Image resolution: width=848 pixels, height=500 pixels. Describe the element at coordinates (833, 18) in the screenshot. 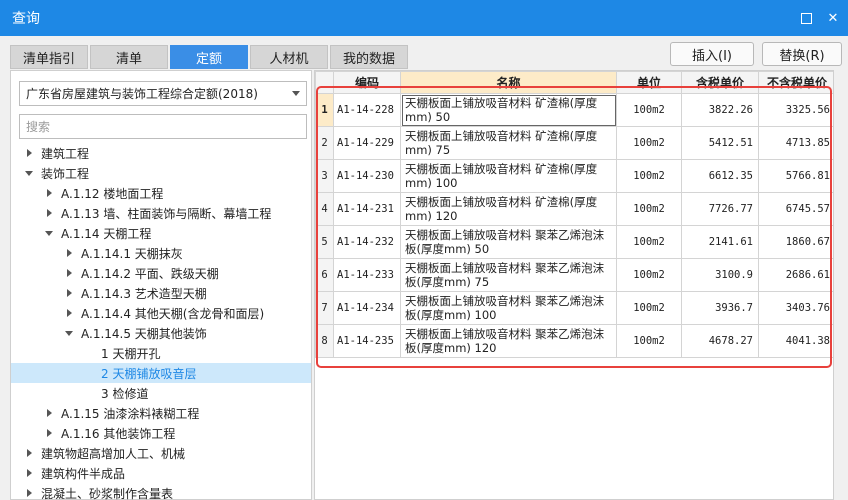

I see `close-icon: ✕` at that location.